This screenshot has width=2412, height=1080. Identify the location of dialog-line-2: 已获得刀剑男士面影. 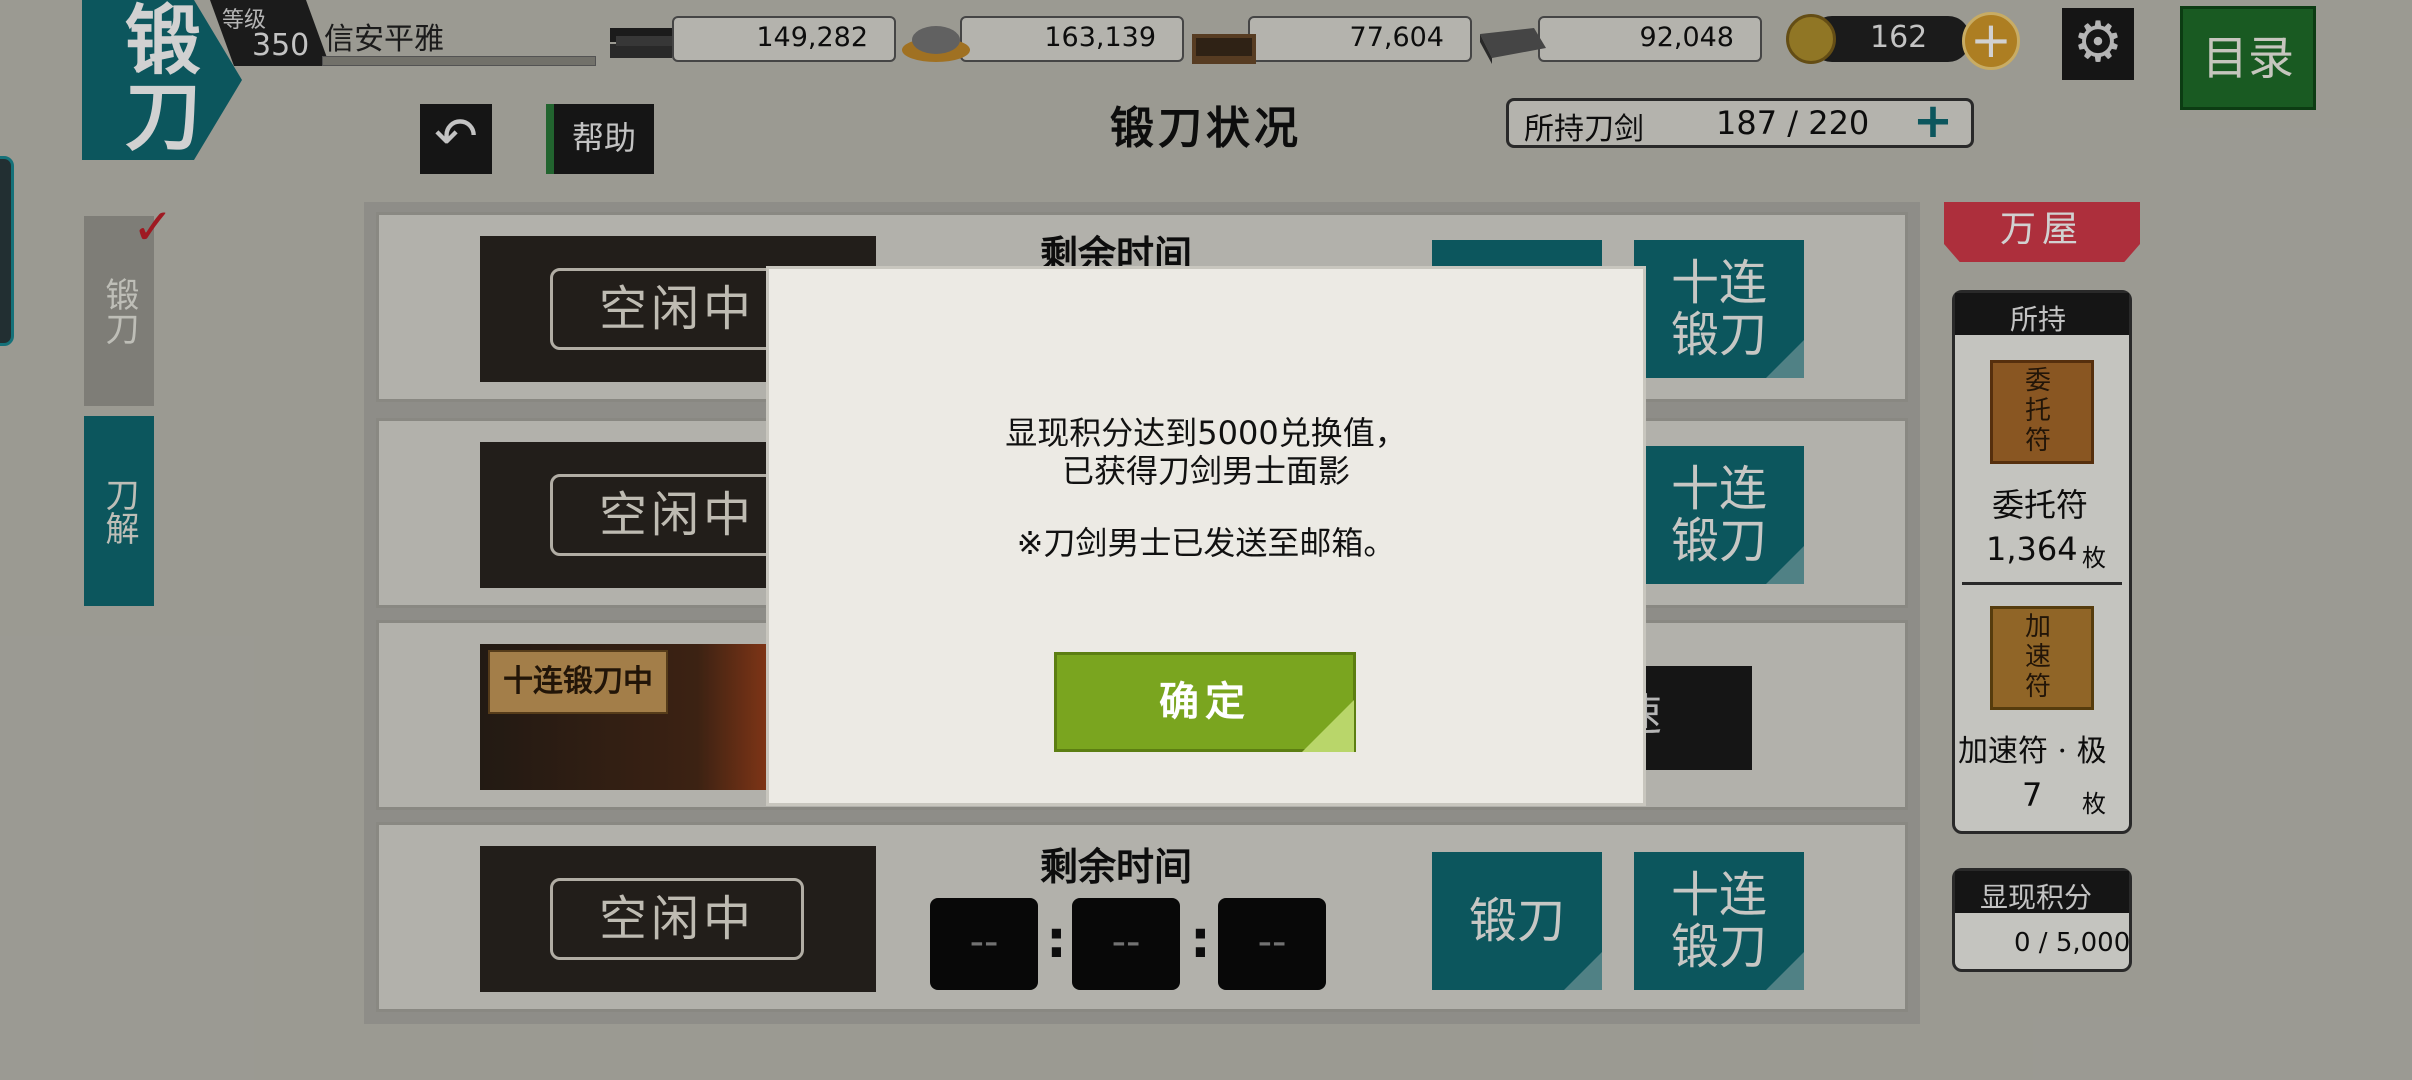
(1205, 471).